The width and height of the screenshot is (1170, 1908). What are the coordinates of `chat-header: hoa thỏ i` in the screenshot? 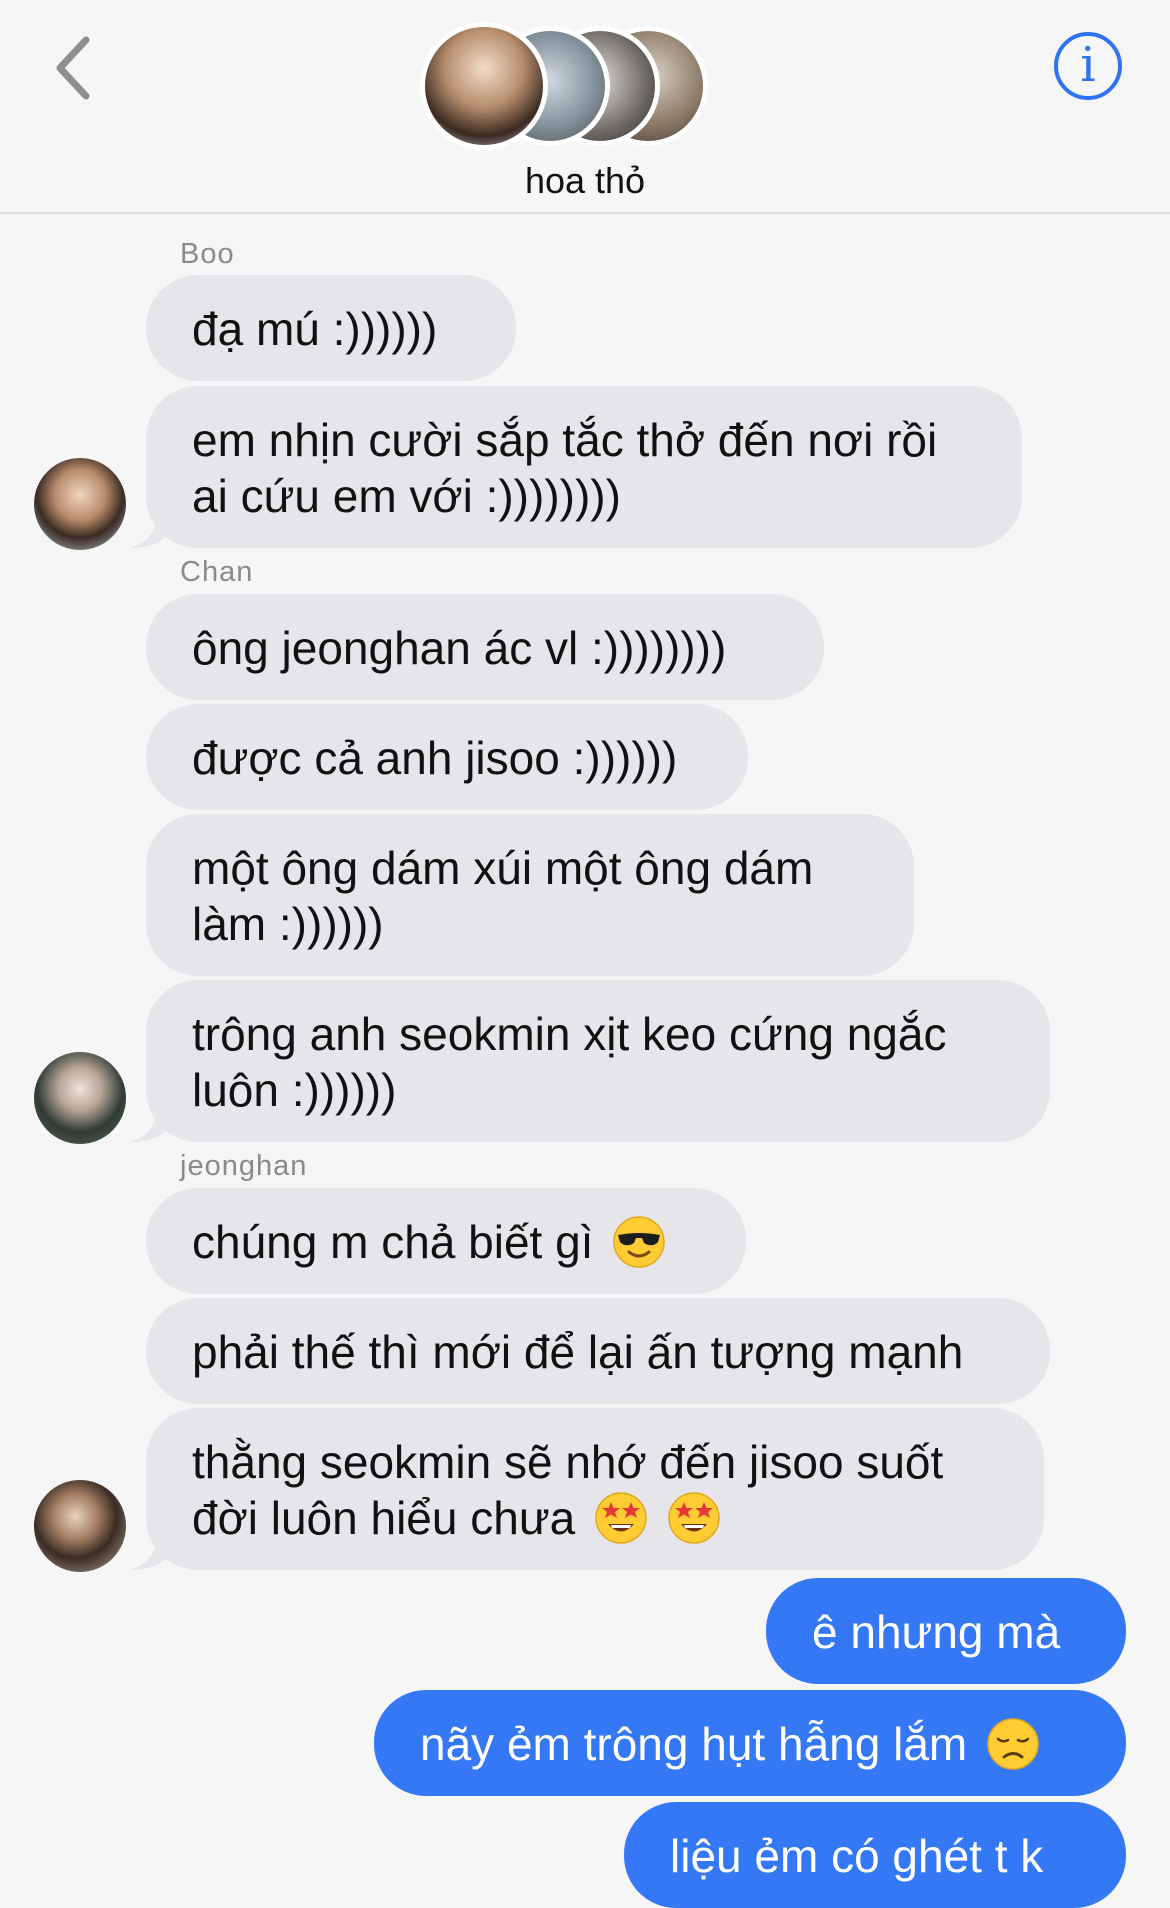 It's located at (585, 107).